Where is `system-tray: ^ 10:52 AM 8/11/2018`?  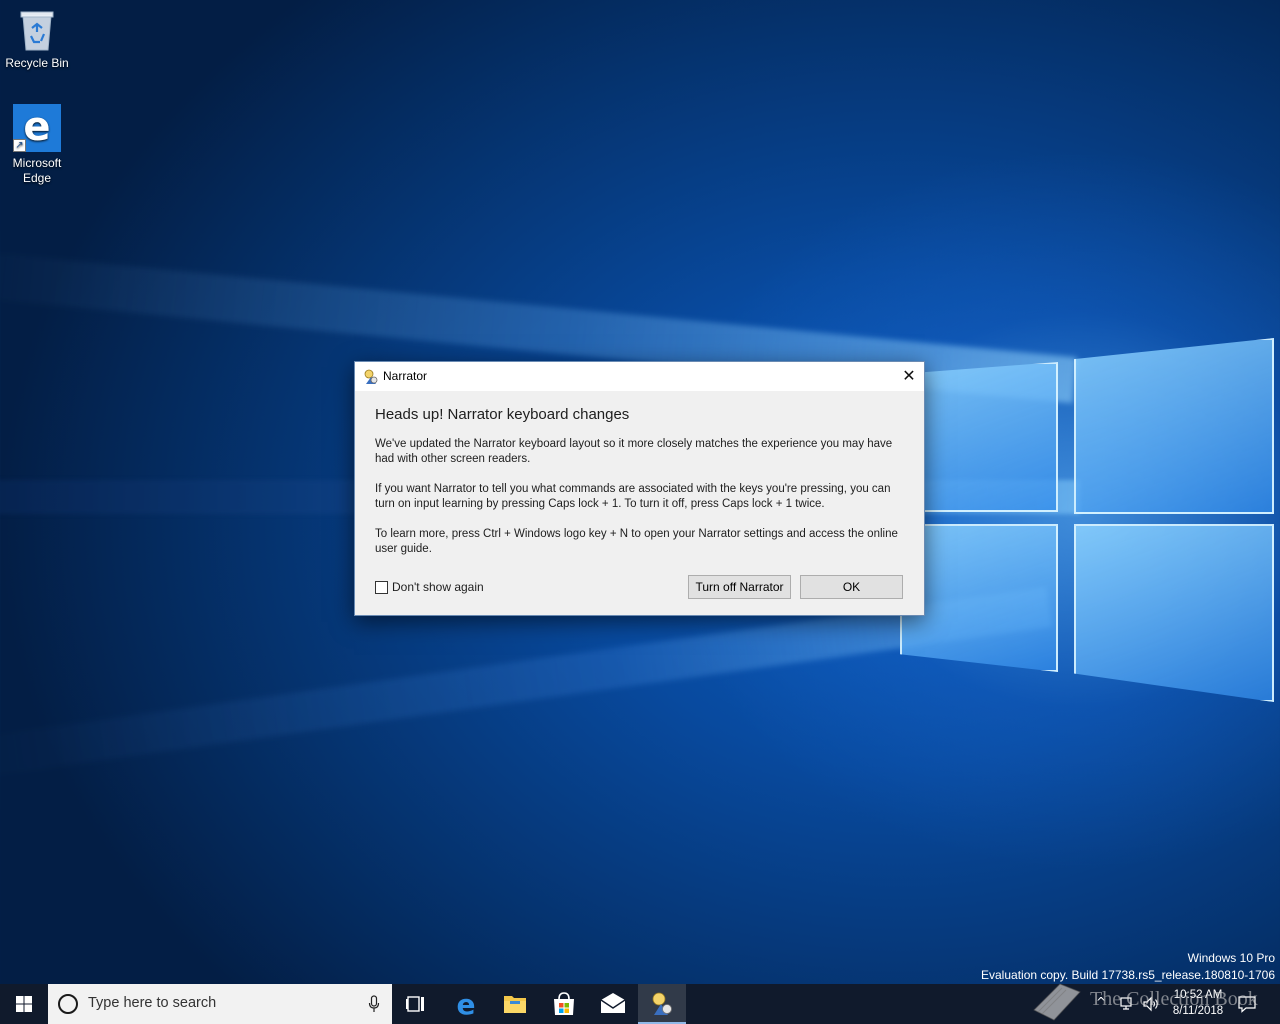
system-tray: ^ 10:52 AM 8/11/2018 is located at coordinates (1185, 1004).